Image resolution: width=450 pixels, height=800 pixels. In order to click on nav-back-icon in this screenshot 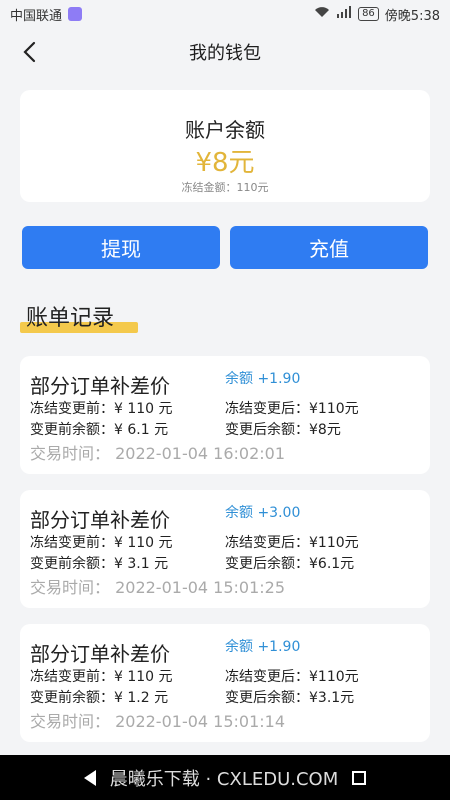, I will do `click(89, 777)`.